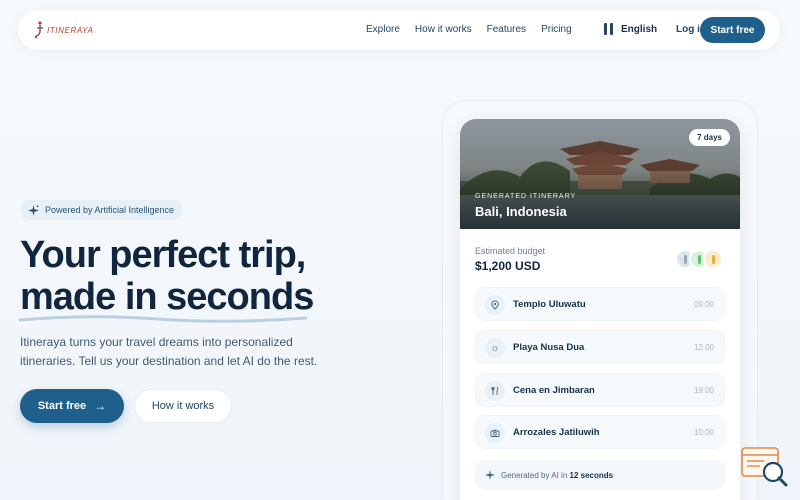  What do you see at coordinates (495, 348) in the screenshot?
I see `sun-icon: ☼` at bounding box center [495, 348].